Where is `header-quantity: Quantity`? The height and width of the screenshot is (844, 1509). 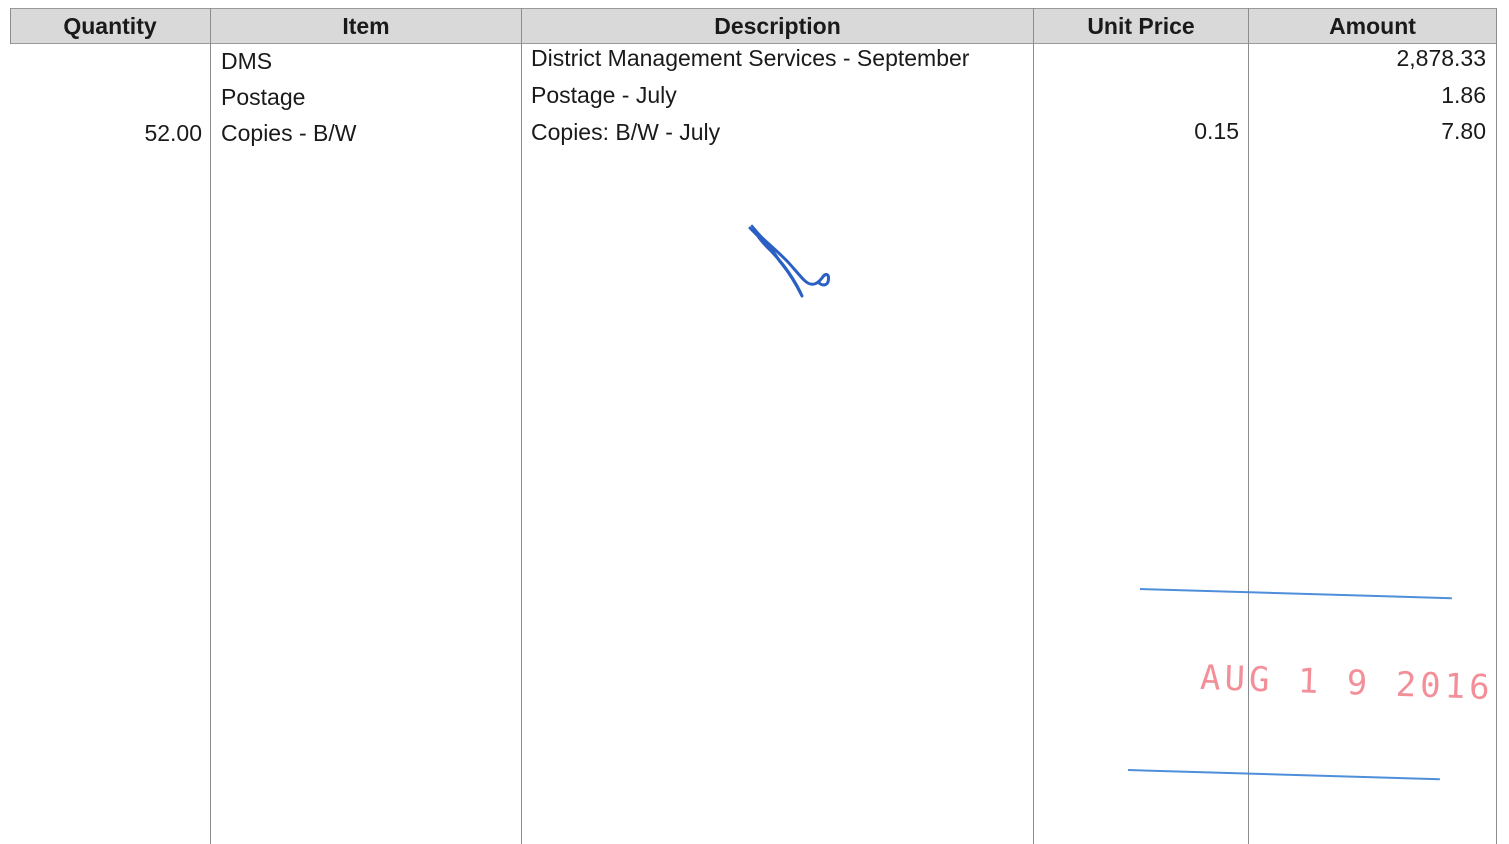
header-quantity: Quantity is located at coordinates (110, 26).